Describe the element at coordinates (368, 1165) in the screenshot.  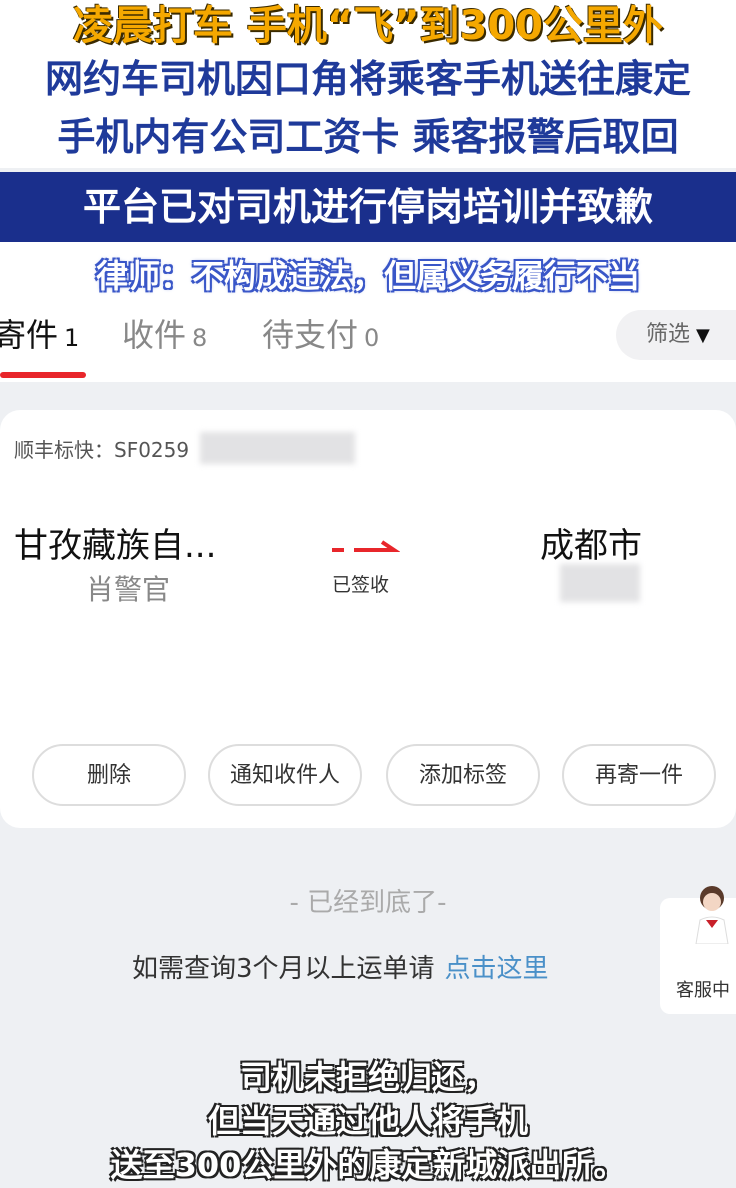
I see `subtitle-line-3: 送至300公里外的康定新城派出所。` at that location.